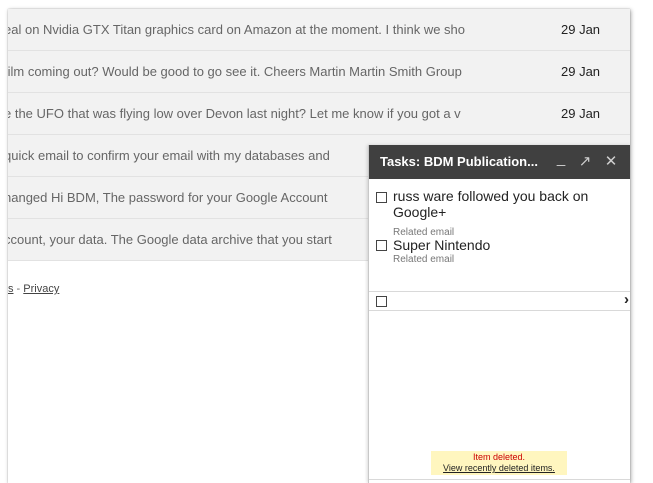 The width and height of the screenshot is (653, 483). What do you see at coordinates (499, 481) in the screenshot?
I see `tasks-toolbar` at bounding box center [499, 481].